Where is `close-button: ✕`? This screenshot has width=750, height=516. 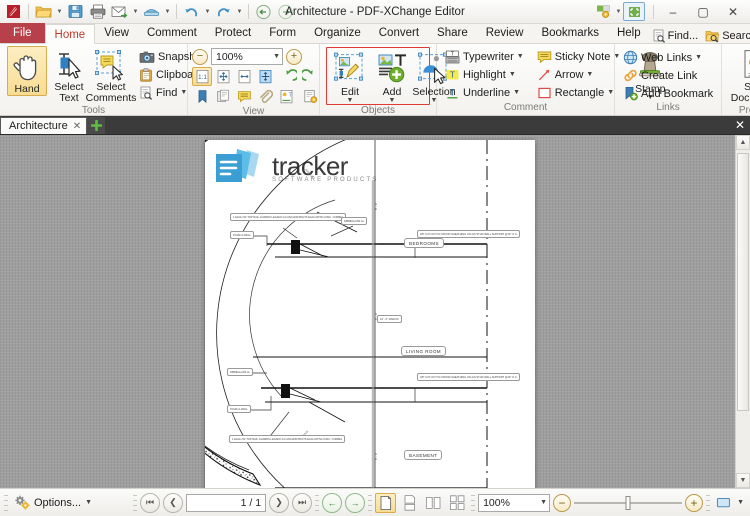
close-button: ✕ is located at coordinates (733, 12).